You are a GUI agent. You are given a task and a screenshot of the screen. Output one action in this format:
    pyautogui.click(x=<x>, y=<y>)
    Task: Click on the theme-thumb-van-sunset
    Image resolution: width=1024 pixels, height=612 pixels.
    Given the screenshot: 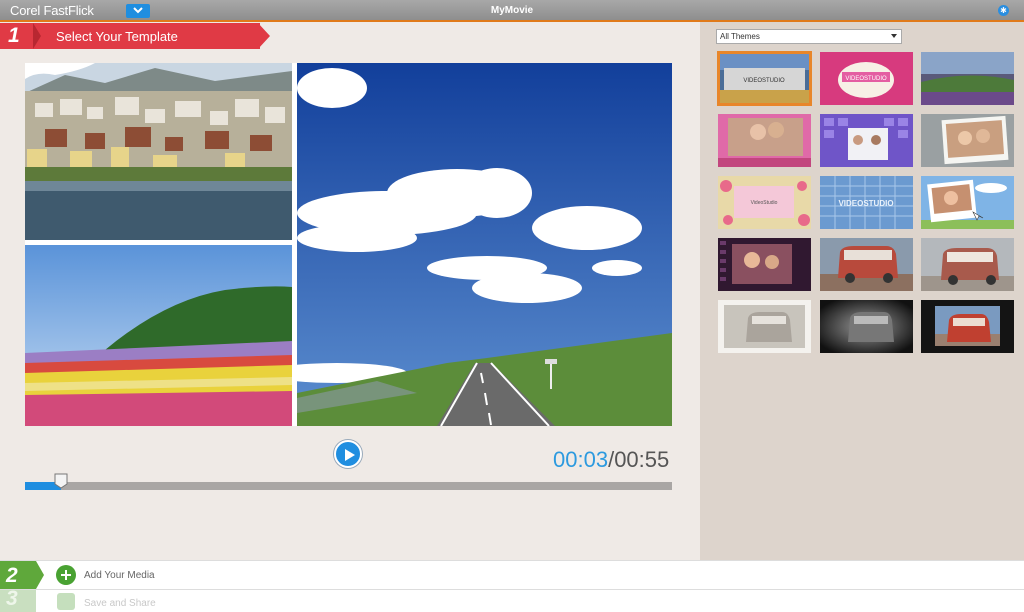 What is the action you would take?
    pyautogui.click(x=866, y=264)
    